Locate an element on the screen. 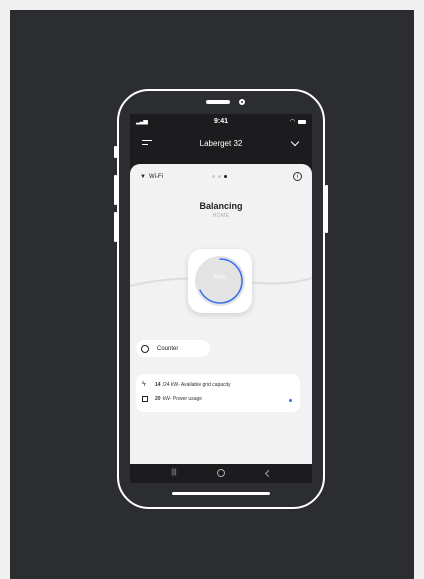  power-gauge: 68% is located at coordinates (220, 281).